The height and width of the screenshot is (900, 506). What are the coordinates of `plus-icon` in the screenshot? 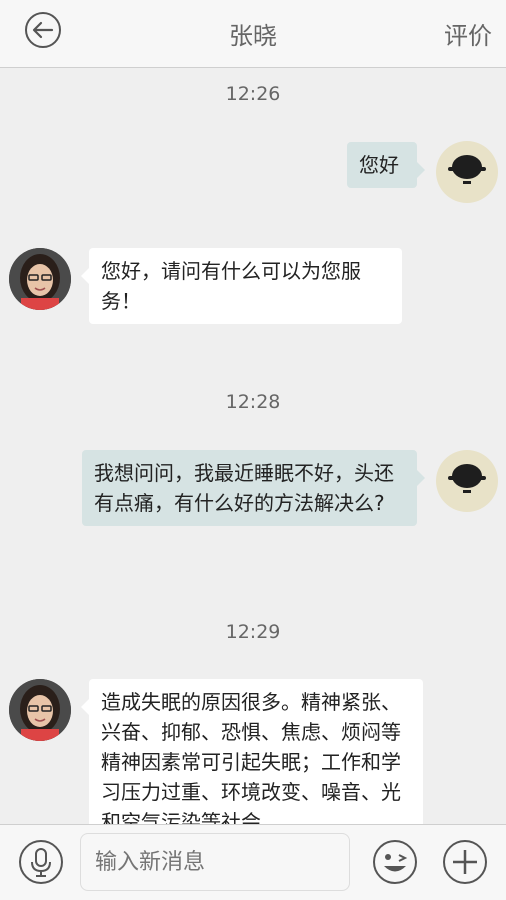 It's located at (465, 862).